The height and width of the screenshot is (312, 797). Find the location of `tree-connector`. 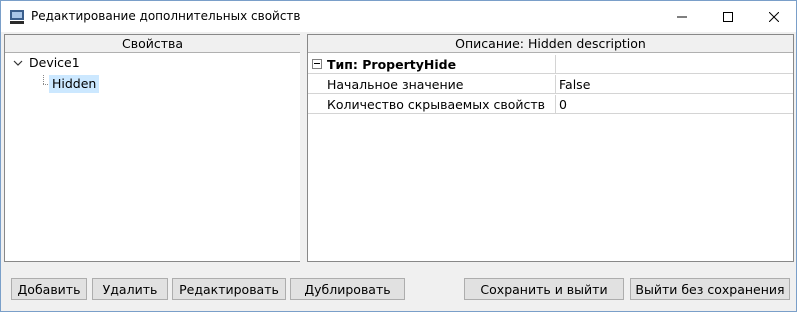

tree-connector is located at coordinates (43, 79).